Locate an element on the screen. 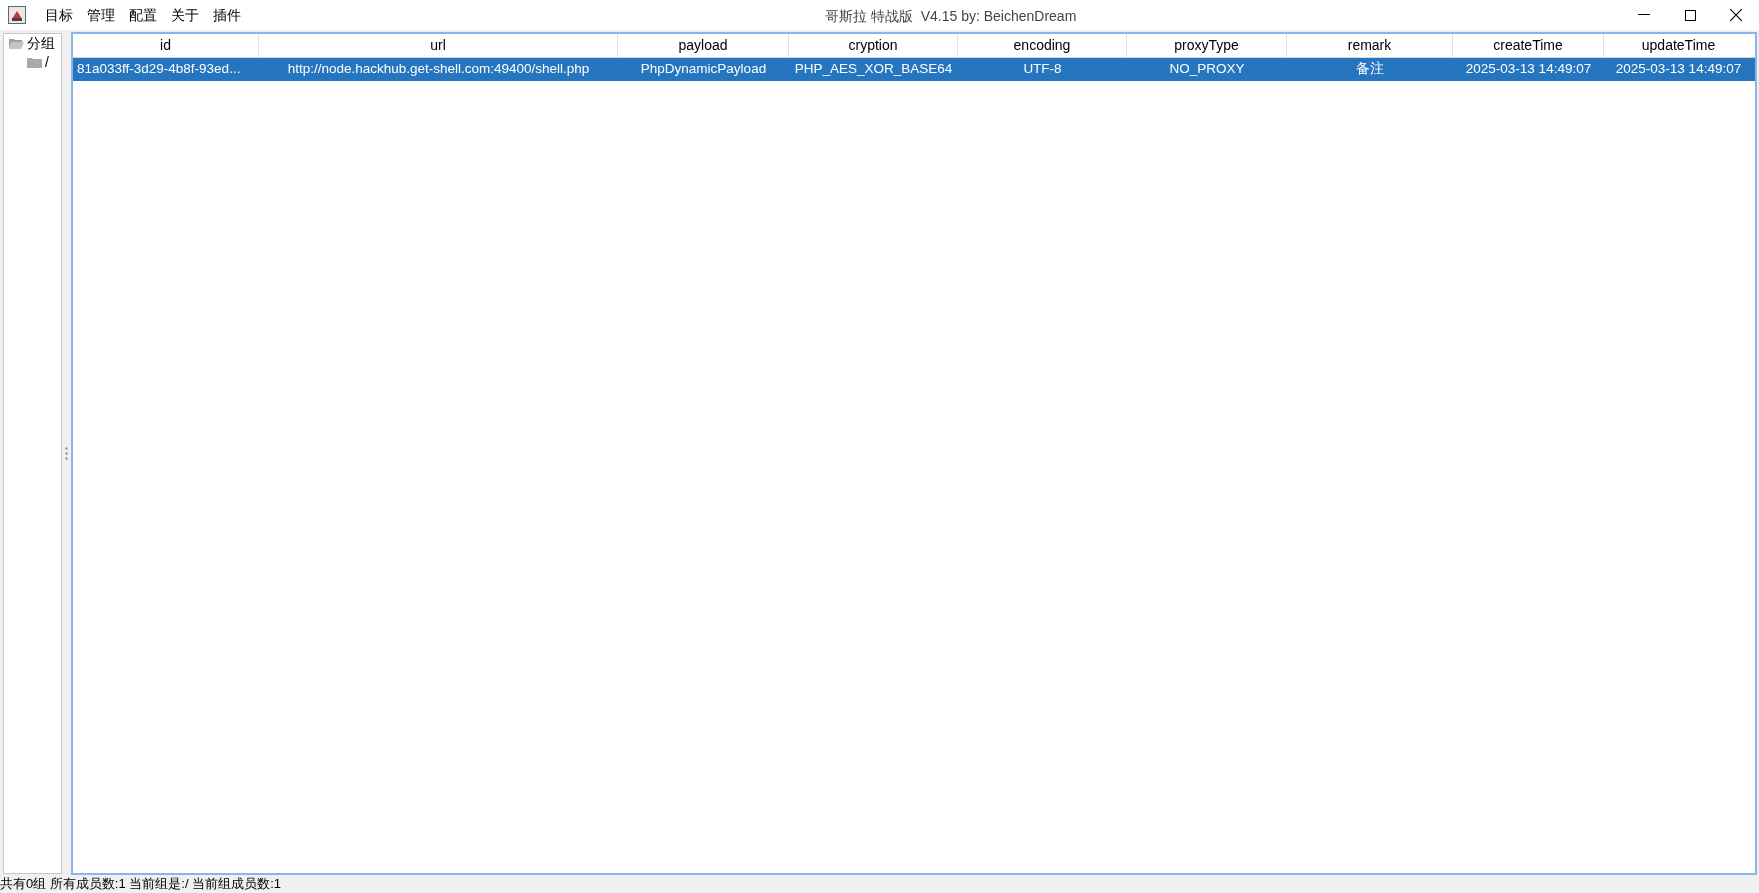 The width and height of the screenshot is (1759, 893). column-header: proxyType is located at coordinates (1207, 45).